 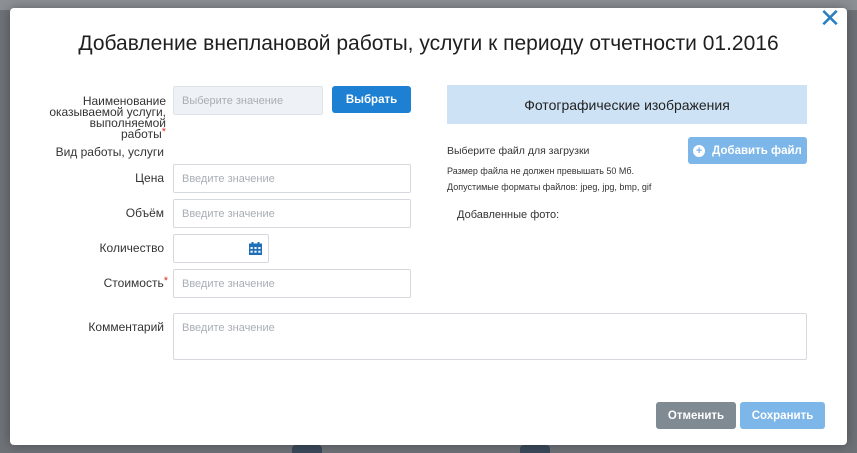 I want to click on comment-textarea: Введите значение, so click(x=490, y=336).